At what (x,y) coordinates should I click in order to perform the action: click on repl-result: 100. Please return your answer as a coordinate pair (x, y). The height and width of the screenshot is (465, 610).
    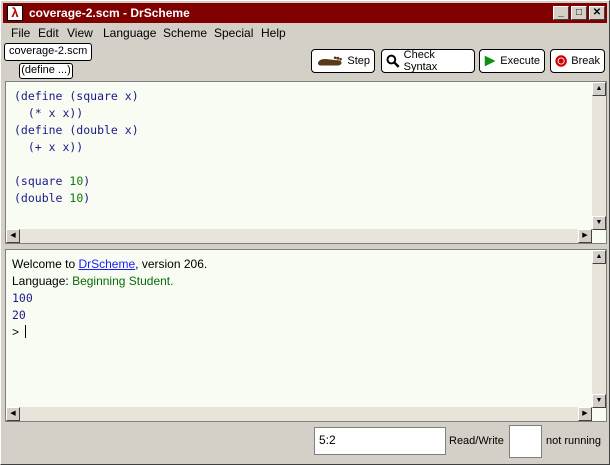
    Looking at the image, I should click on (22, 298).